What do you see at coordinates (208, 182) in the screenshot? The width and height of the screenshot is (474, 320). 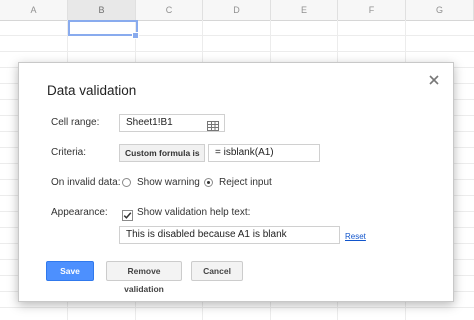 I see `reject-input-radio` at bounding box center [208, 182].